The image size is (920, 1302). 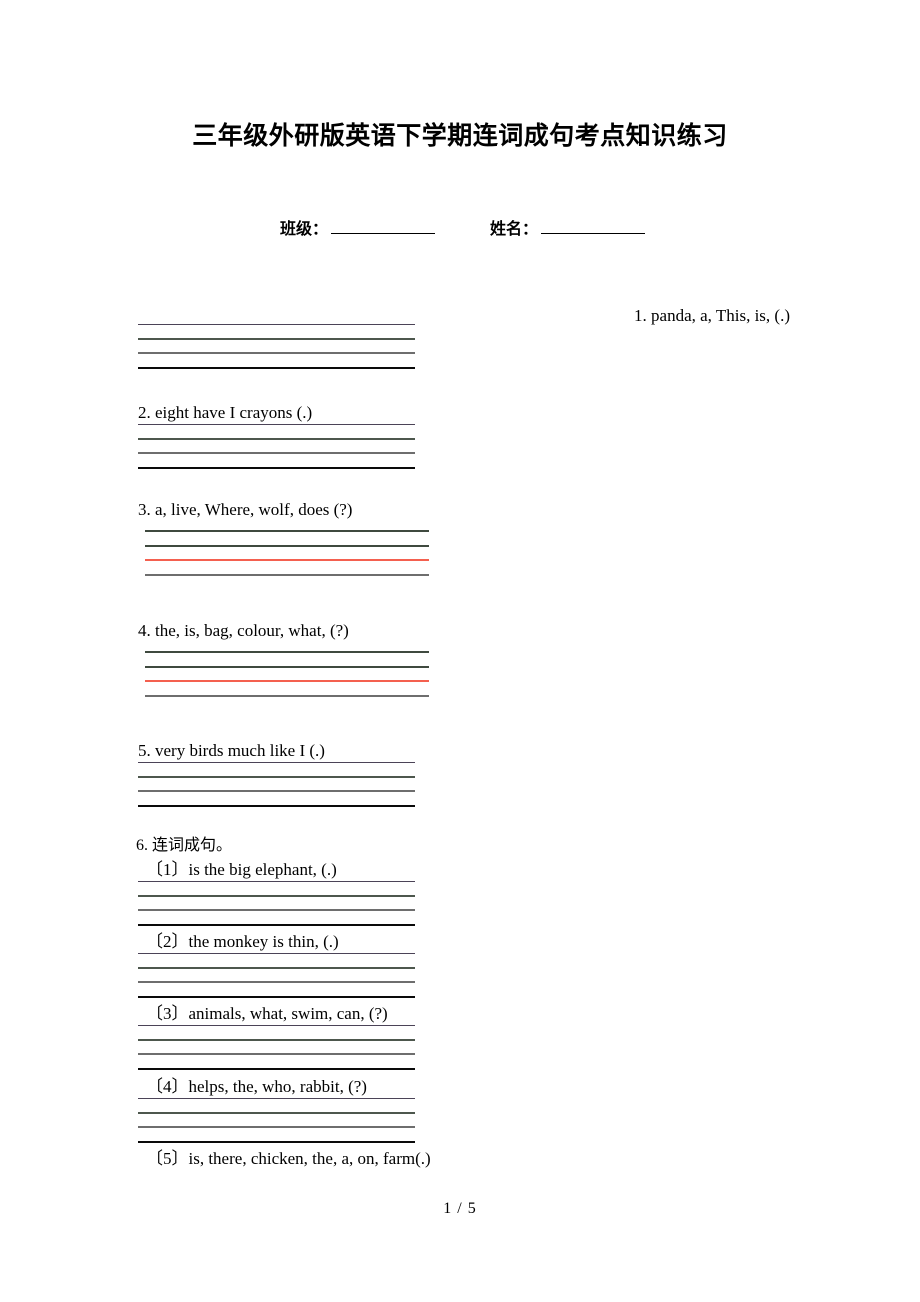 I want to click on question-3-text: 3. a, live, Where, wolf, does (?), so click(x=245, y=509).